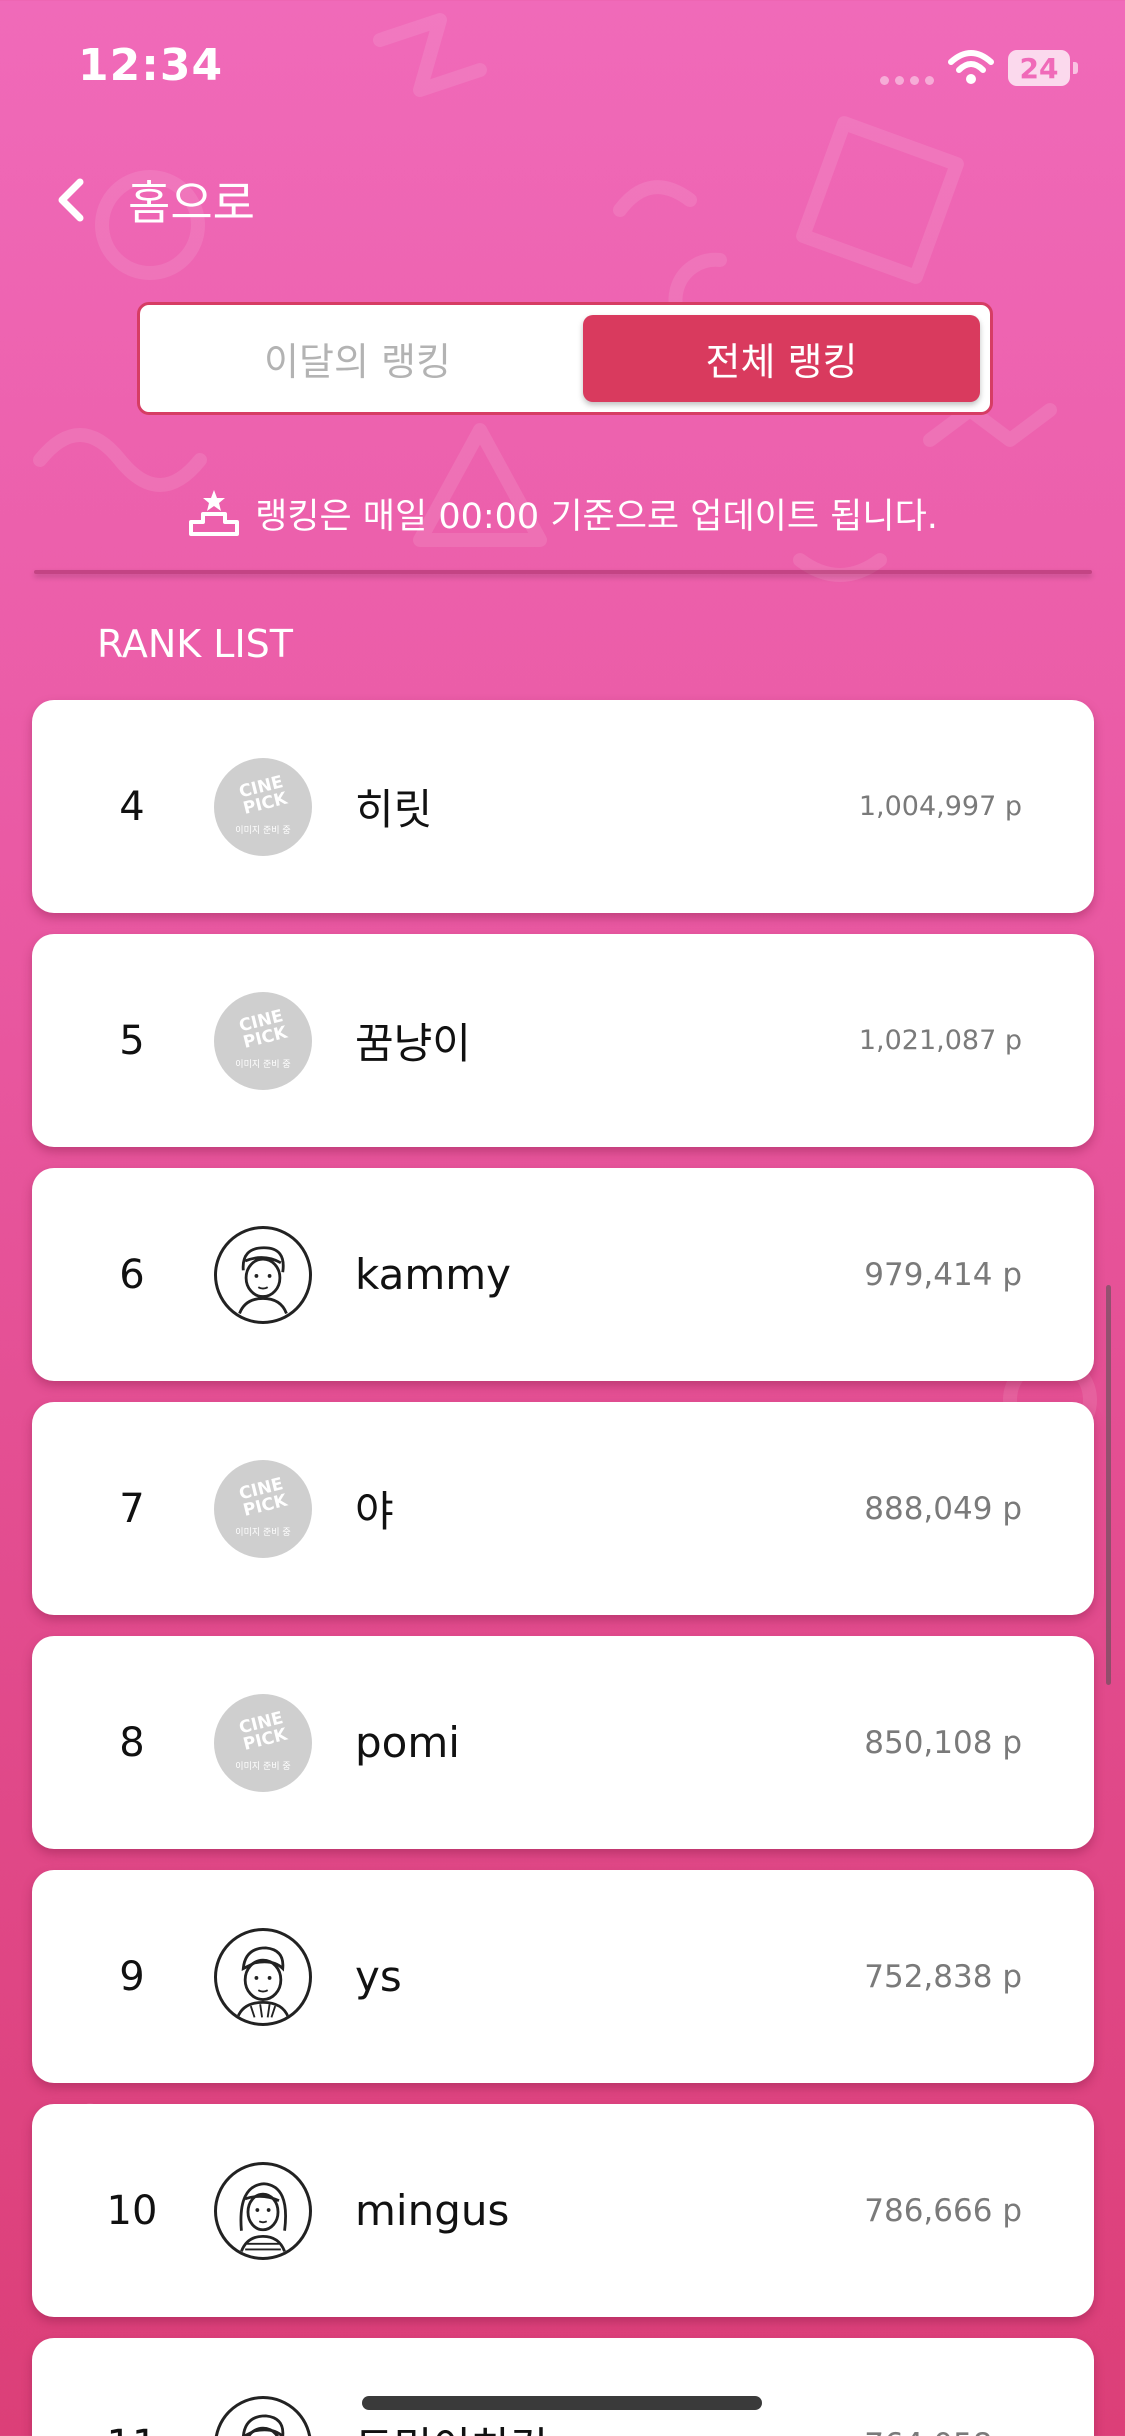 The image size is (1125, 2436). I want to click on rank-username: 꿈냥이, so click(413, 1043).